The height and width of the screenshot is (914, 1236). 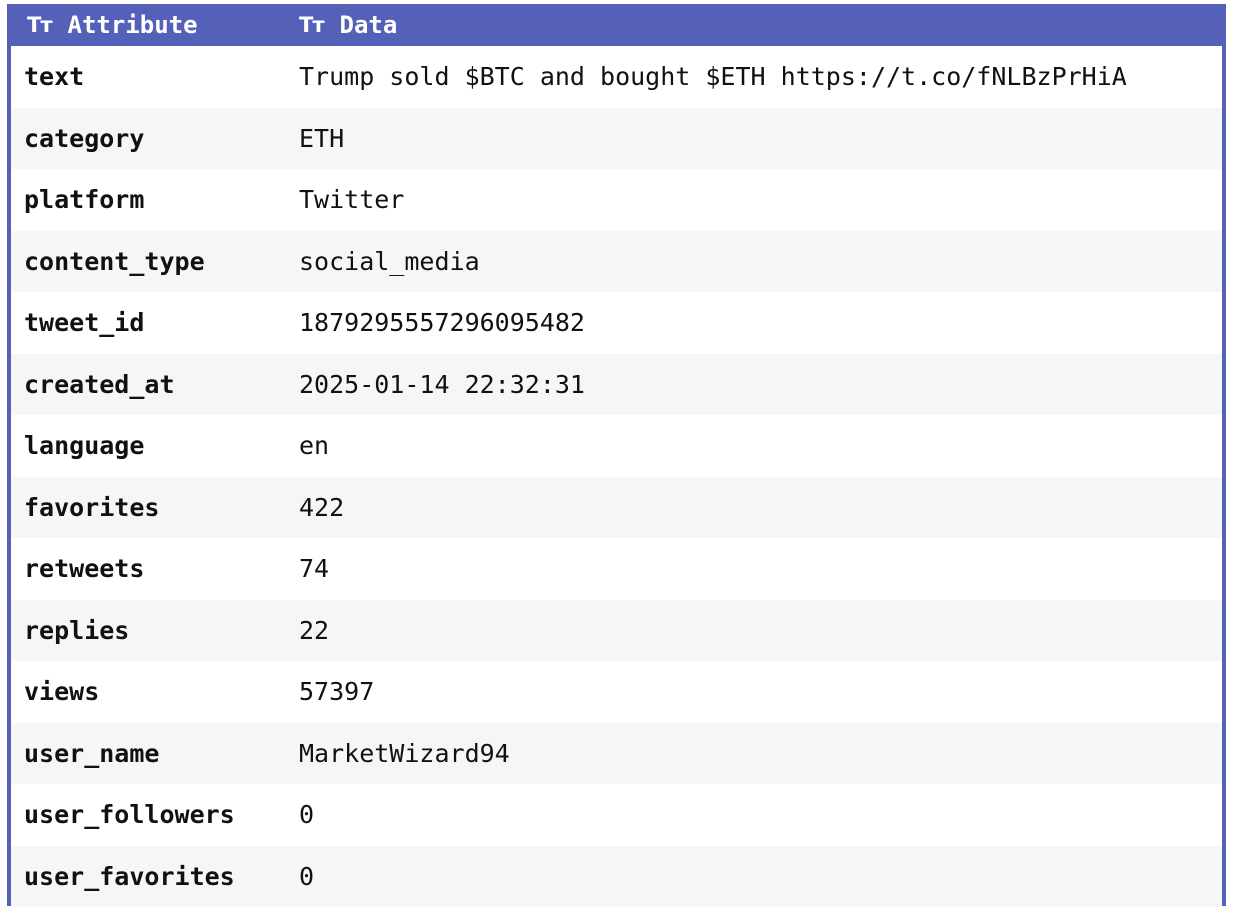 I want to click on data-cell: 57397, so click(x=337, y=692).